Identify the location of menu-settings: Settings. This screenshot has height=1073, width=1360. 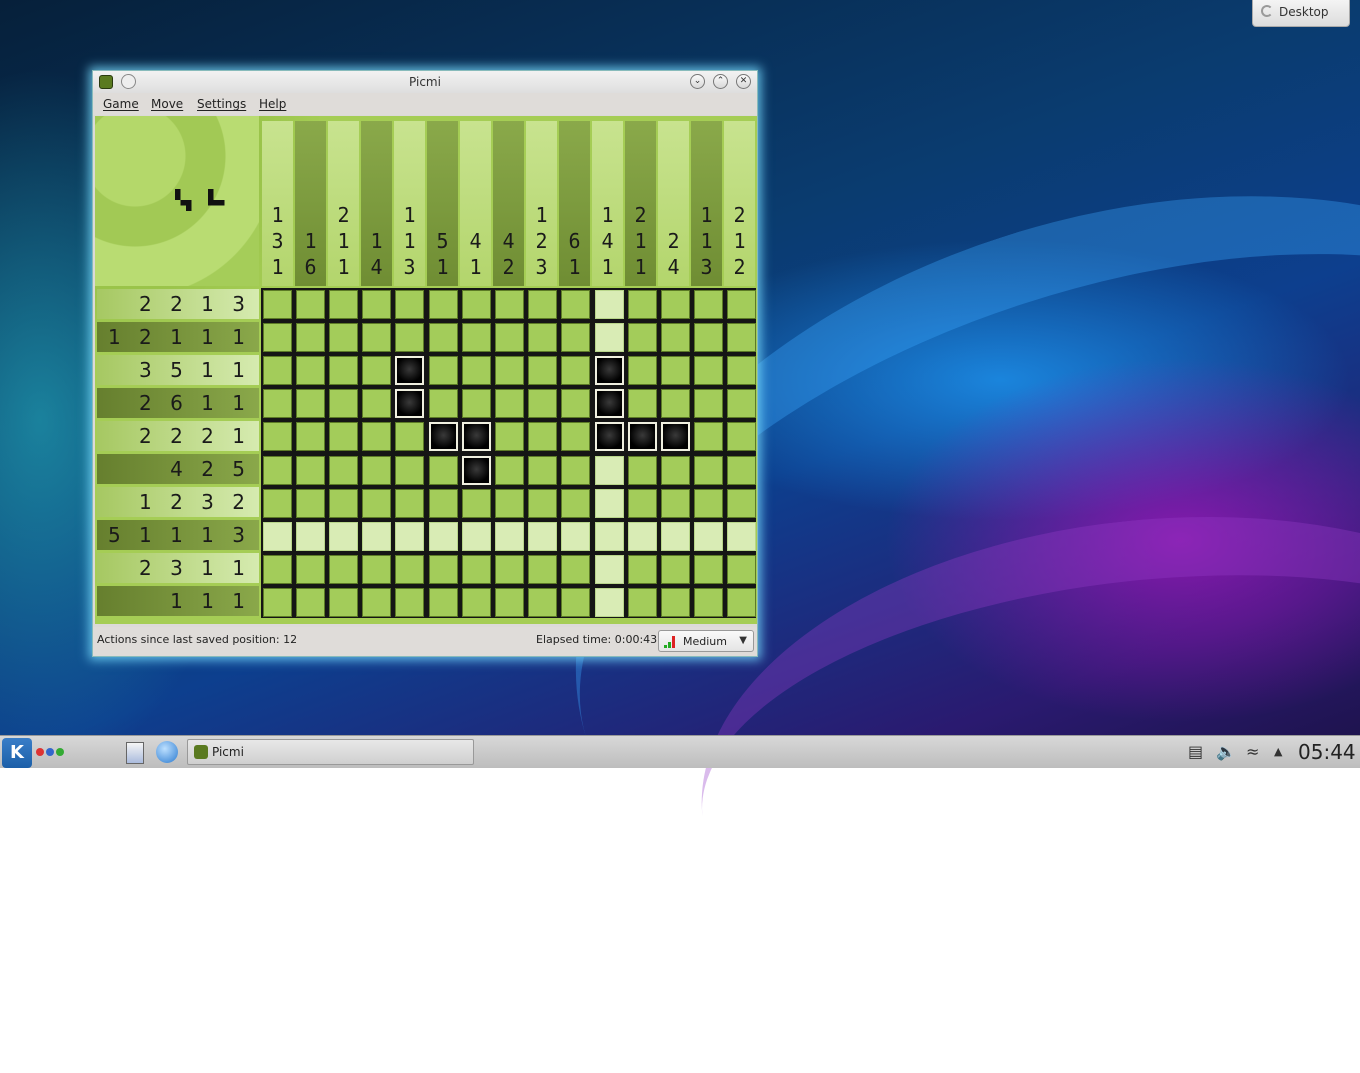
(221, 104).